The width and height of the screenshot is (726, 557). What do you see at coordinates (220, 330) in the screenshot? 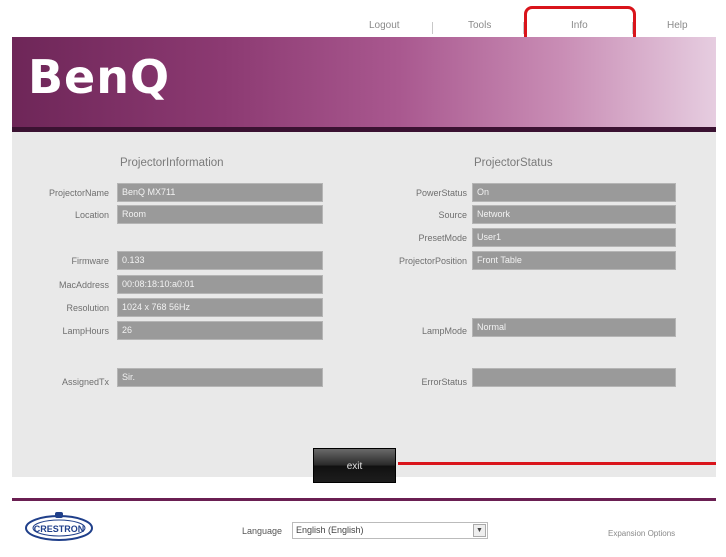
I see `lamp-hours-field: 26` at bounding box center [220, 330].